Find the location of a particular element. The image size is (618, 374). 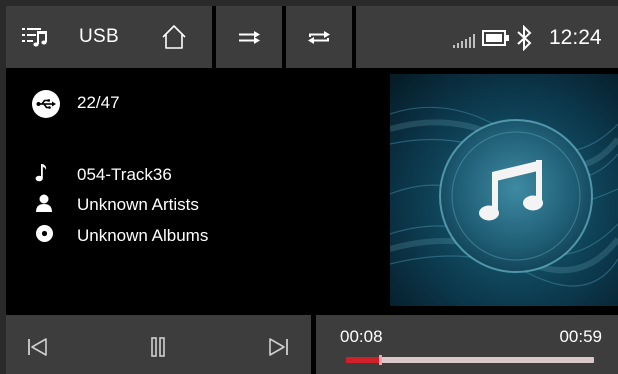

elapsed-time: 00:08 is located at coordinates (361, 336).